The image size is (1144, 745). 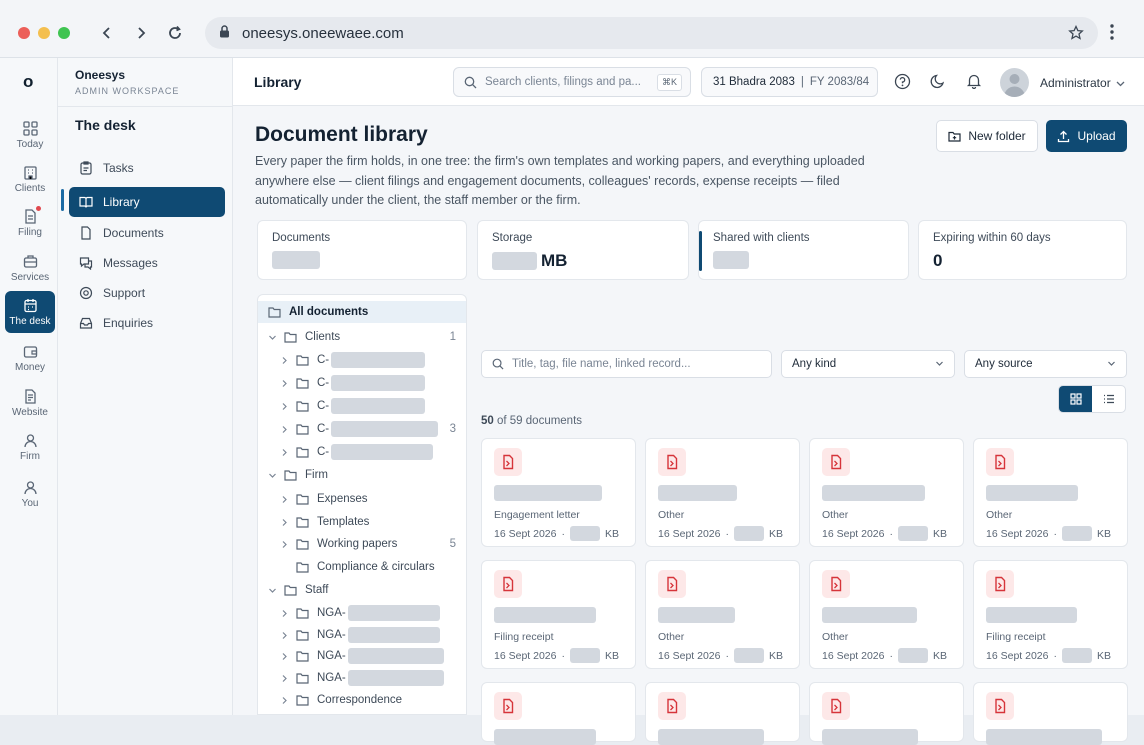 I want to click on browser-menu-icon, so click(x=1112, y=33).